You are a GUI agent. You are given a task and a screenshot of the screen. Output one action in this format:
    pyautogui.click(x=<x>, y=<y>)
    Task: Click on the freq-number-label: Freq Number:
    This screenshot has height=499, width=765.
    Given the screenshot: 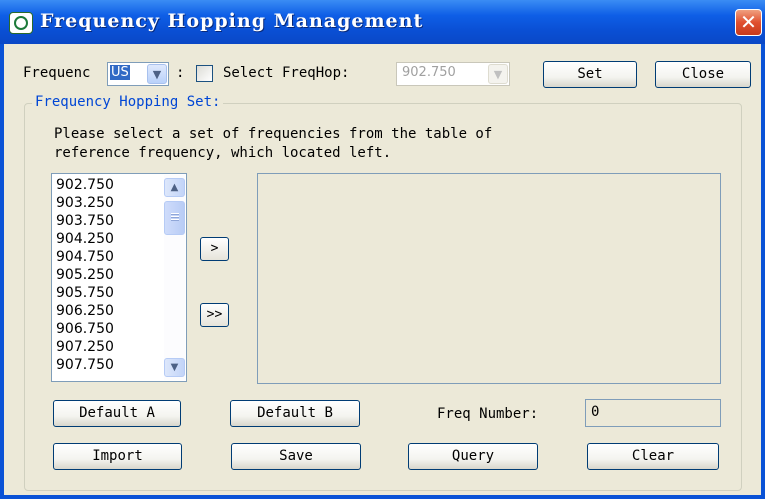 What is the action you would take?
    pyautogui.click(x=488, y=414)
    